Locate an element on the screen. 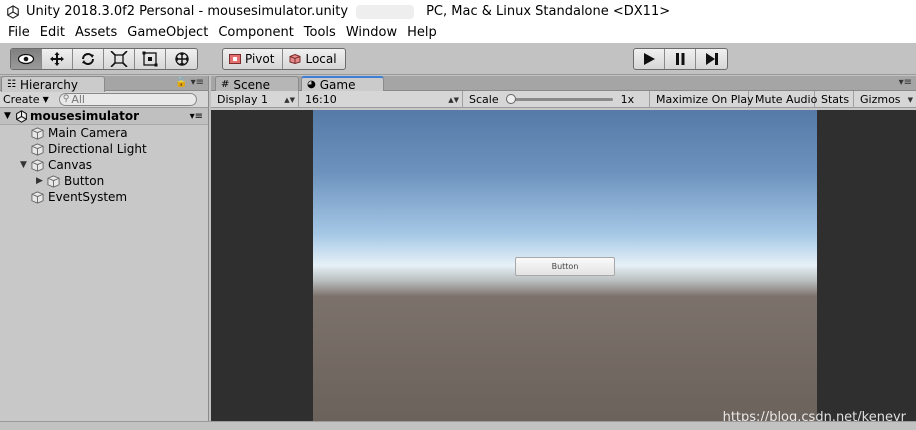 This screenshot has height=430, width=916. search-placeholder: All is located at coordinates (78, 99).